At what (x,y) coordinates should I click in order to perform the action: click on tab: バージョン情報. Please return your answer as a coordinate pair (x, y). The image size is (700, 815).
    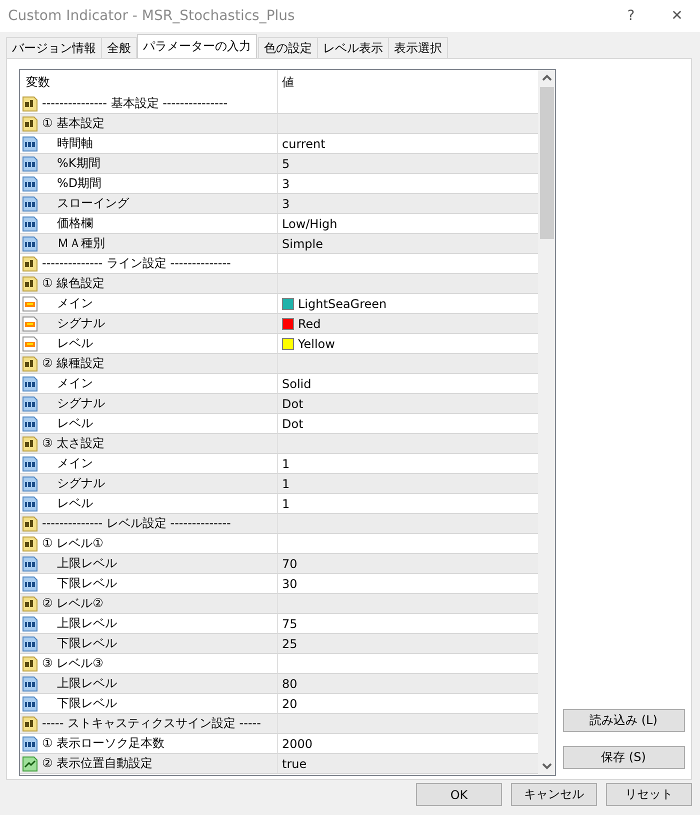
    Looking at the image, I should click on (54, 47).